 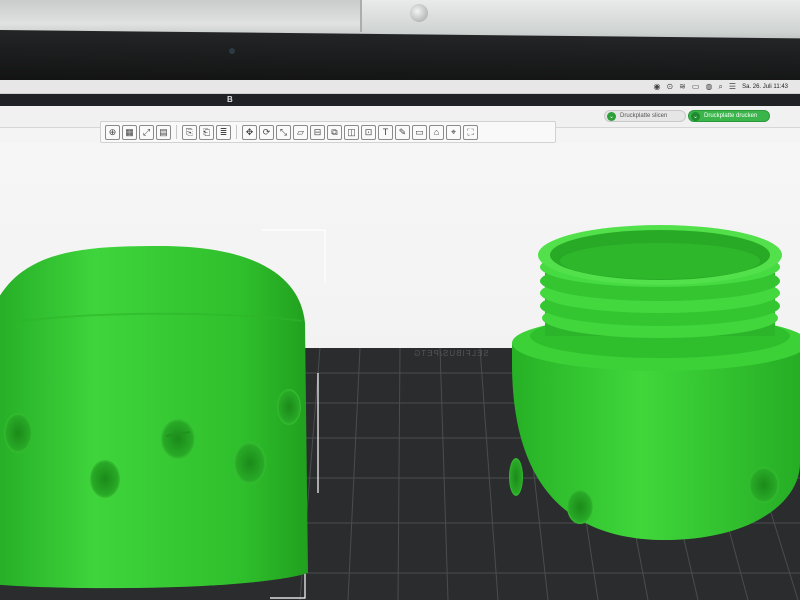 What do you see at coordinates (682, 87) in the screenshot?
I see `wifi-icon: ≋` at bounding box center [682, 87].